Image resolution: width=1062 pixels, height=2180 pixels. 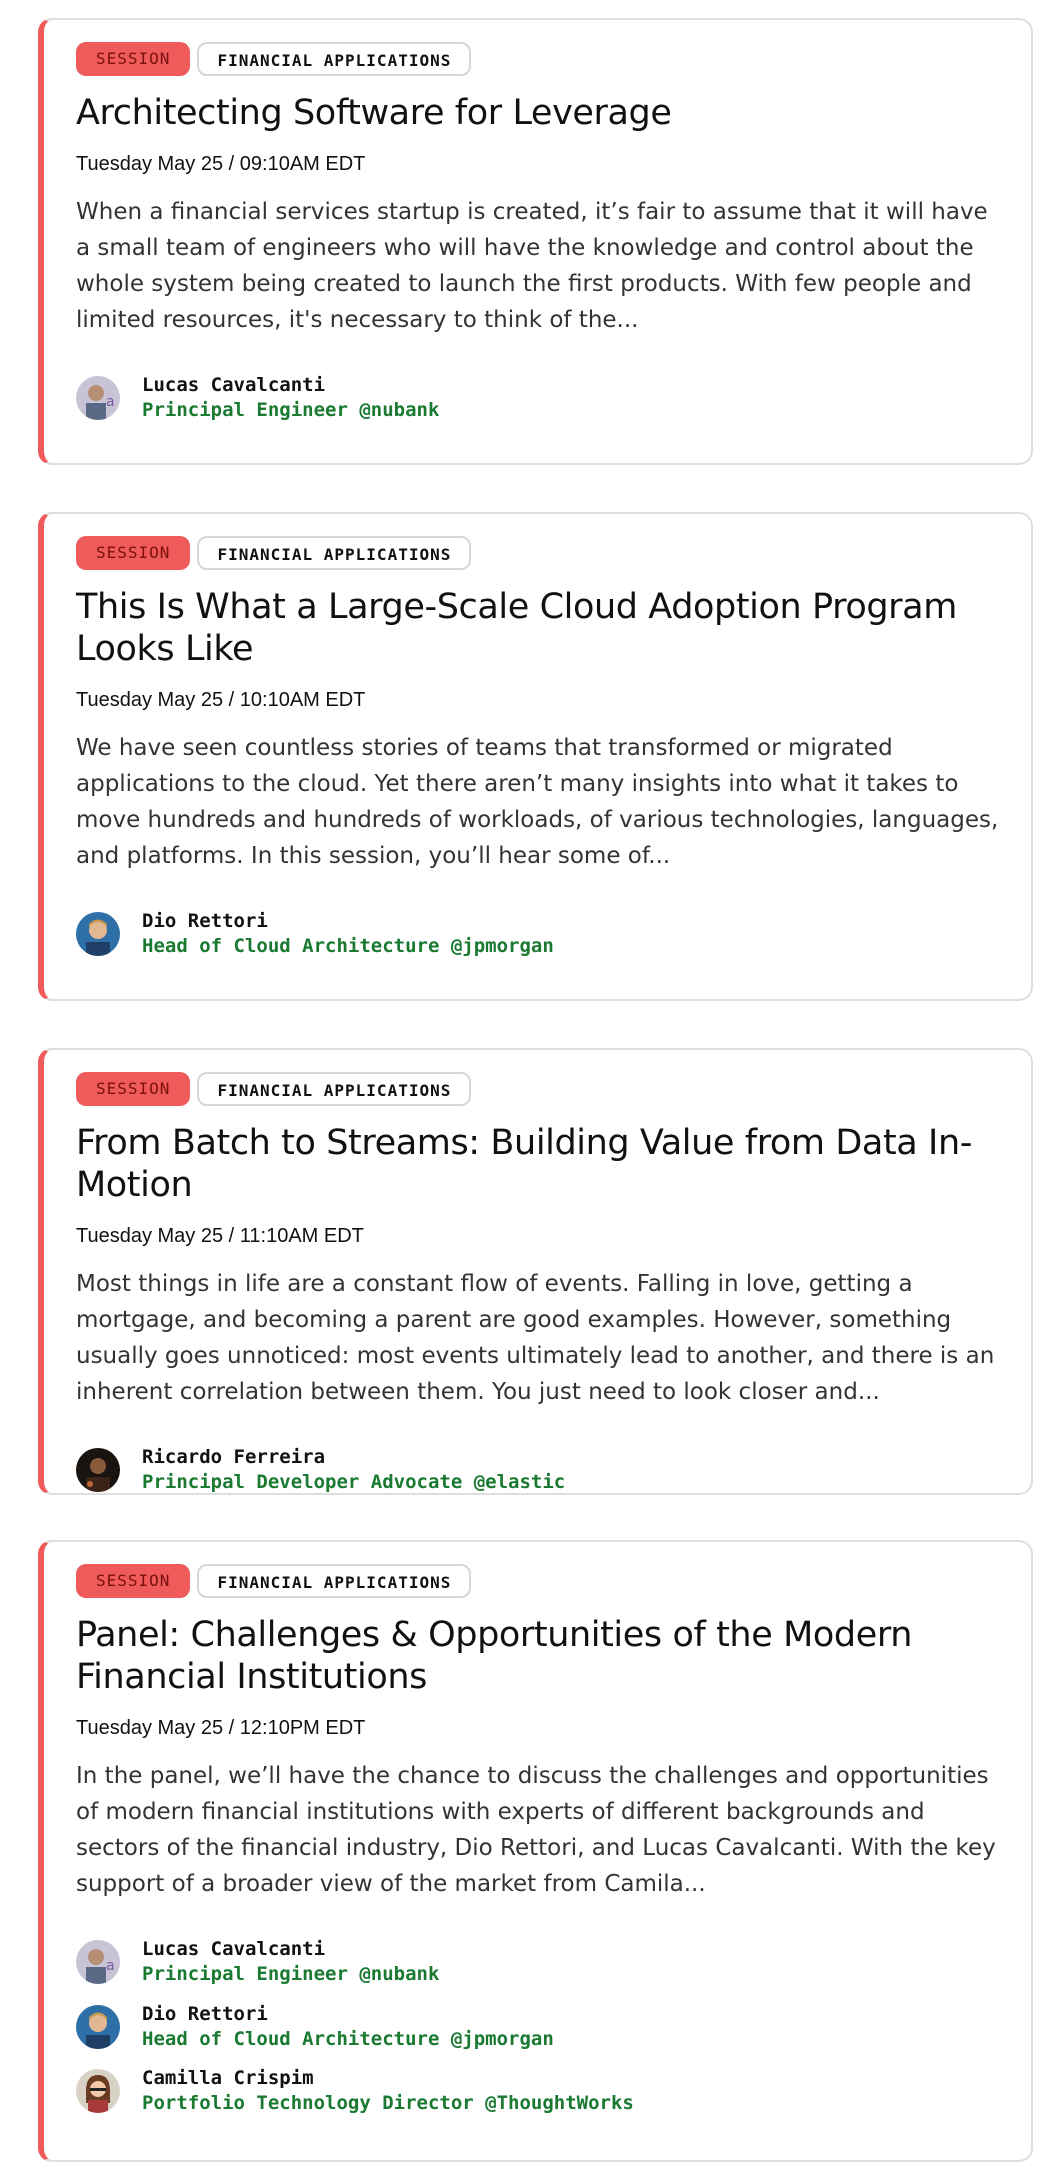 I want to click on speaker-name: Ricardo Ferreira, so click(x=353, y=1457).